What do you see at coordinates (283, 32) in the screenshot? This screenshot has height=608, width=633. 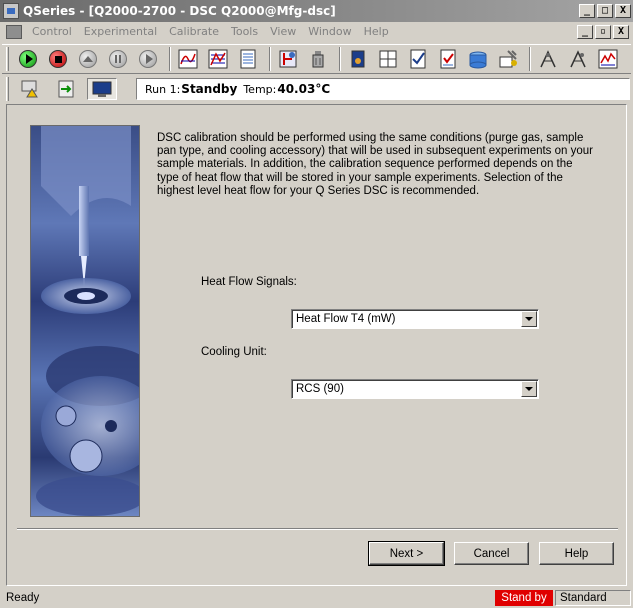 I see `menu-view: View` at bounding box center [283, 32].